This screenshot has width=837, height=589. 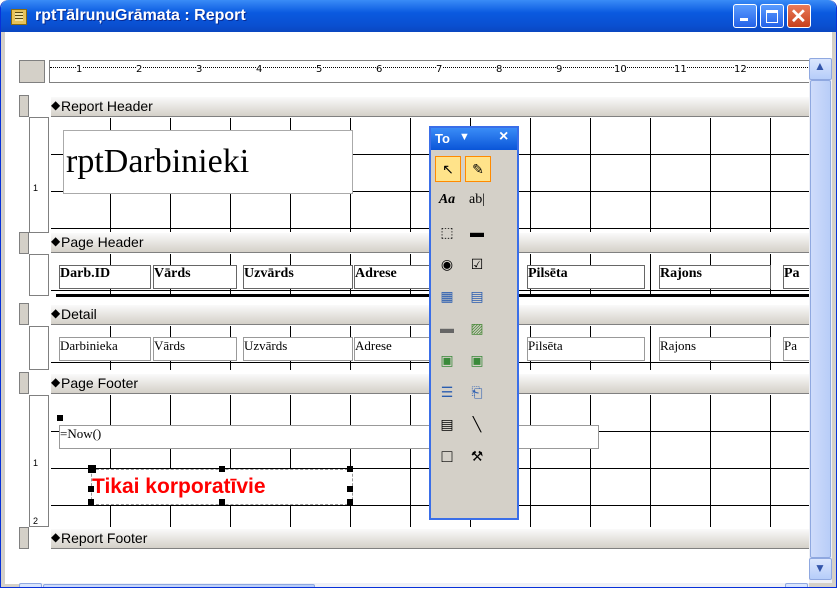 I want to click on line-tool: ╲, so click(x=477, y=424).